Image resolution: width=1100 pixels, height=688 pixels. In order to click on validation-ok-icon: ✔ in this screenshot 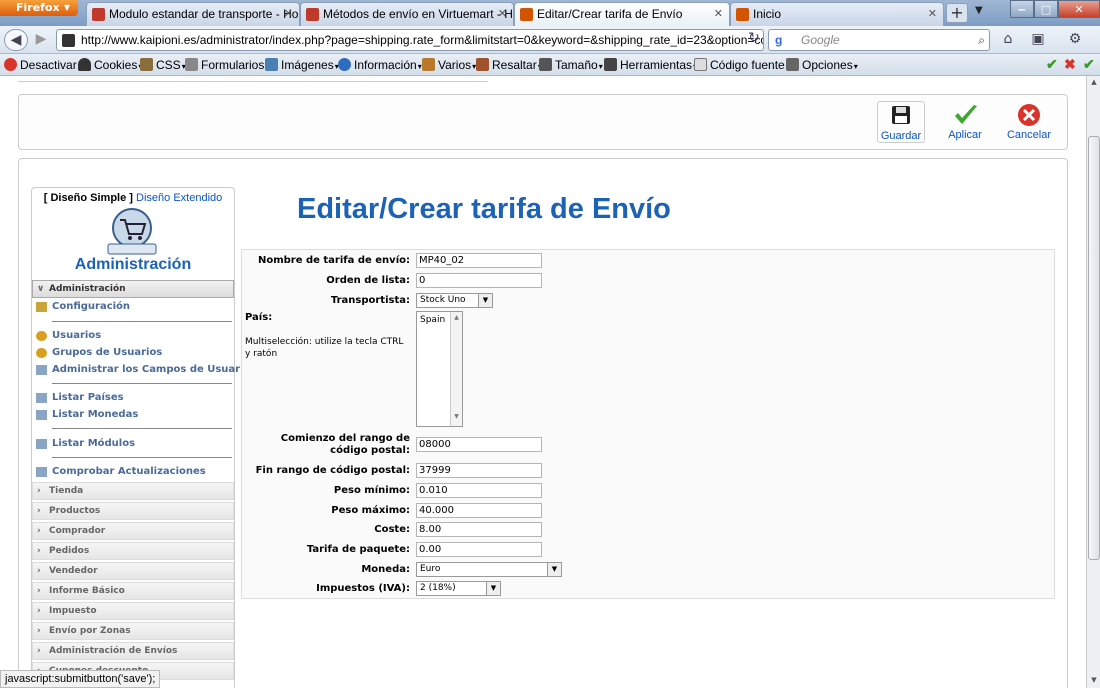, I will do `click(1052, 64)`.